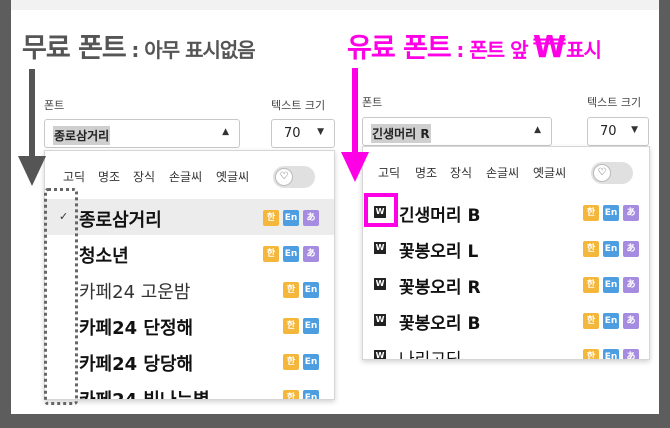  Describe the element at coordinates (82, 135) in the screenshot. I see `selected-font-value: 종로삼거리` at that location.